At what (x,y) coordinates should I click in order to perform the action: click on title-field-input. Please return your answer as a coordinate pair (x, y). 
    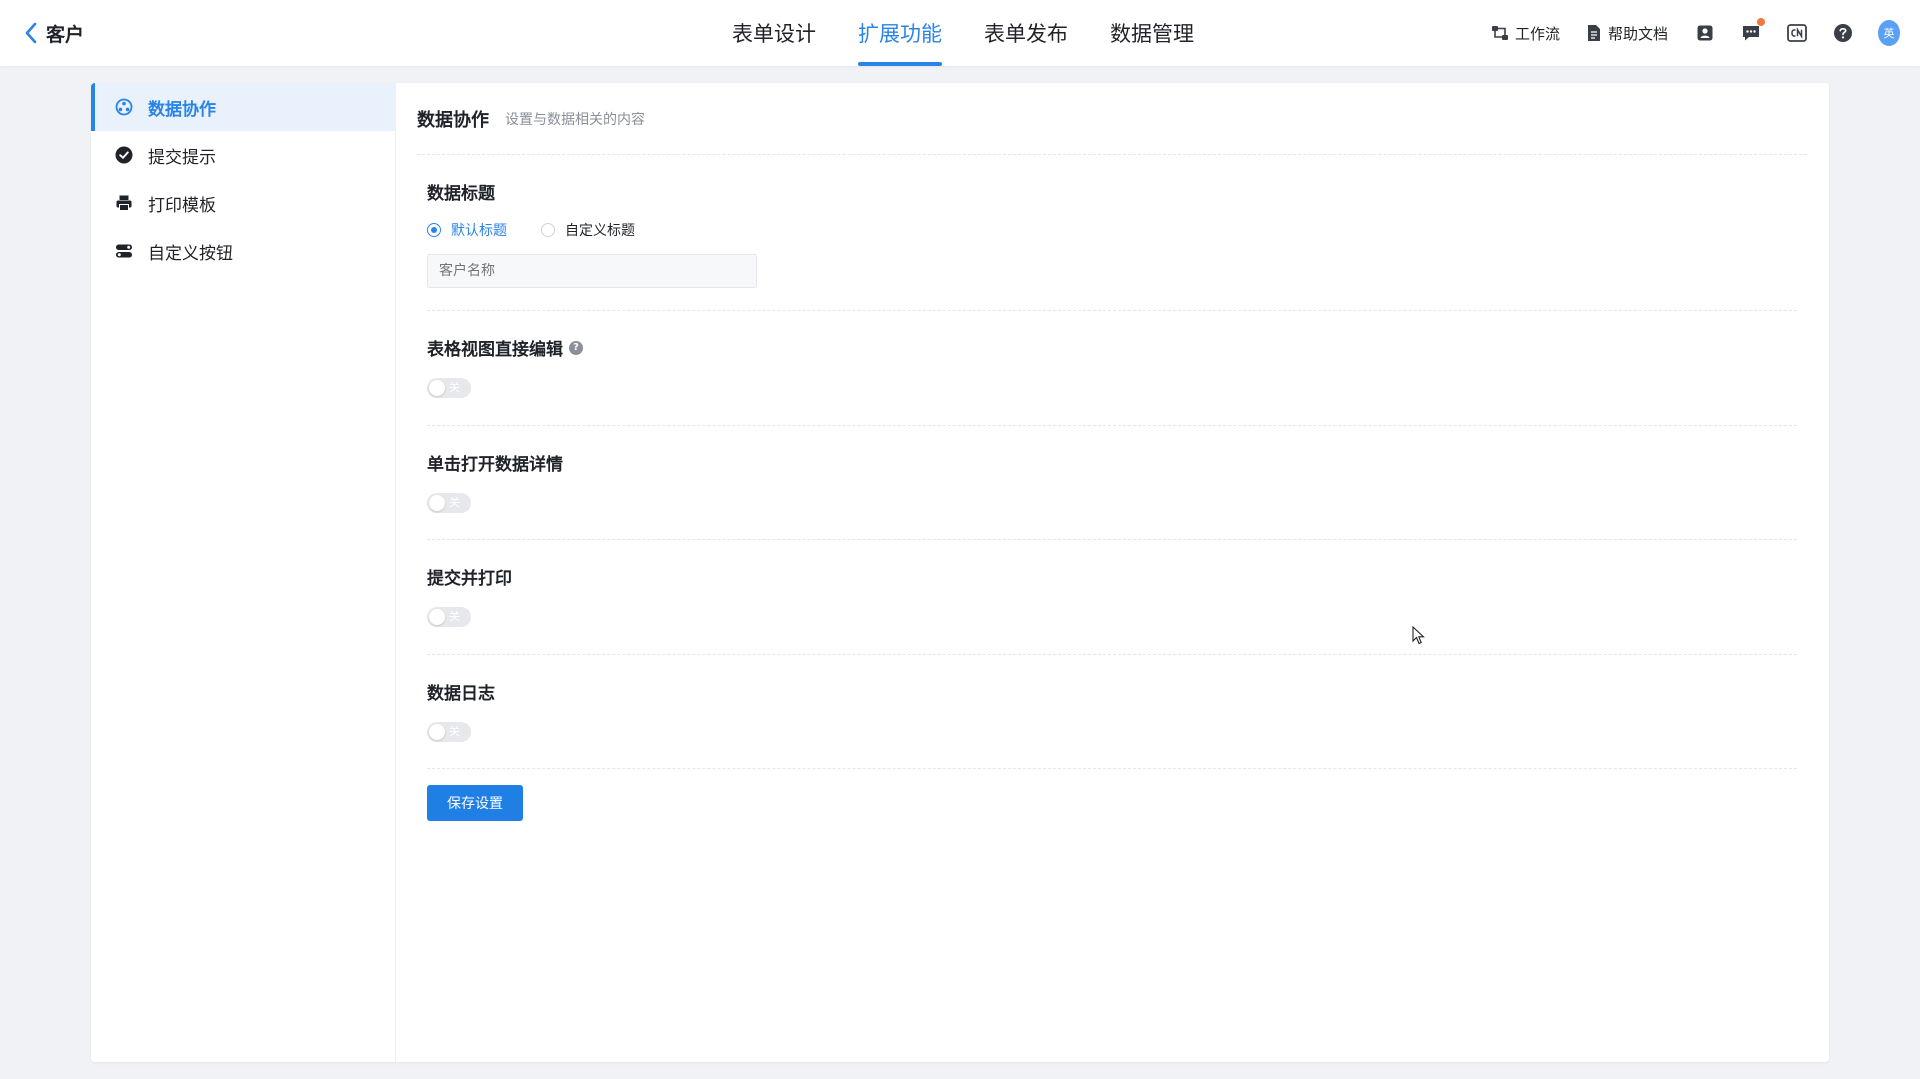
    Looking at the image, I should click on (592, 271).